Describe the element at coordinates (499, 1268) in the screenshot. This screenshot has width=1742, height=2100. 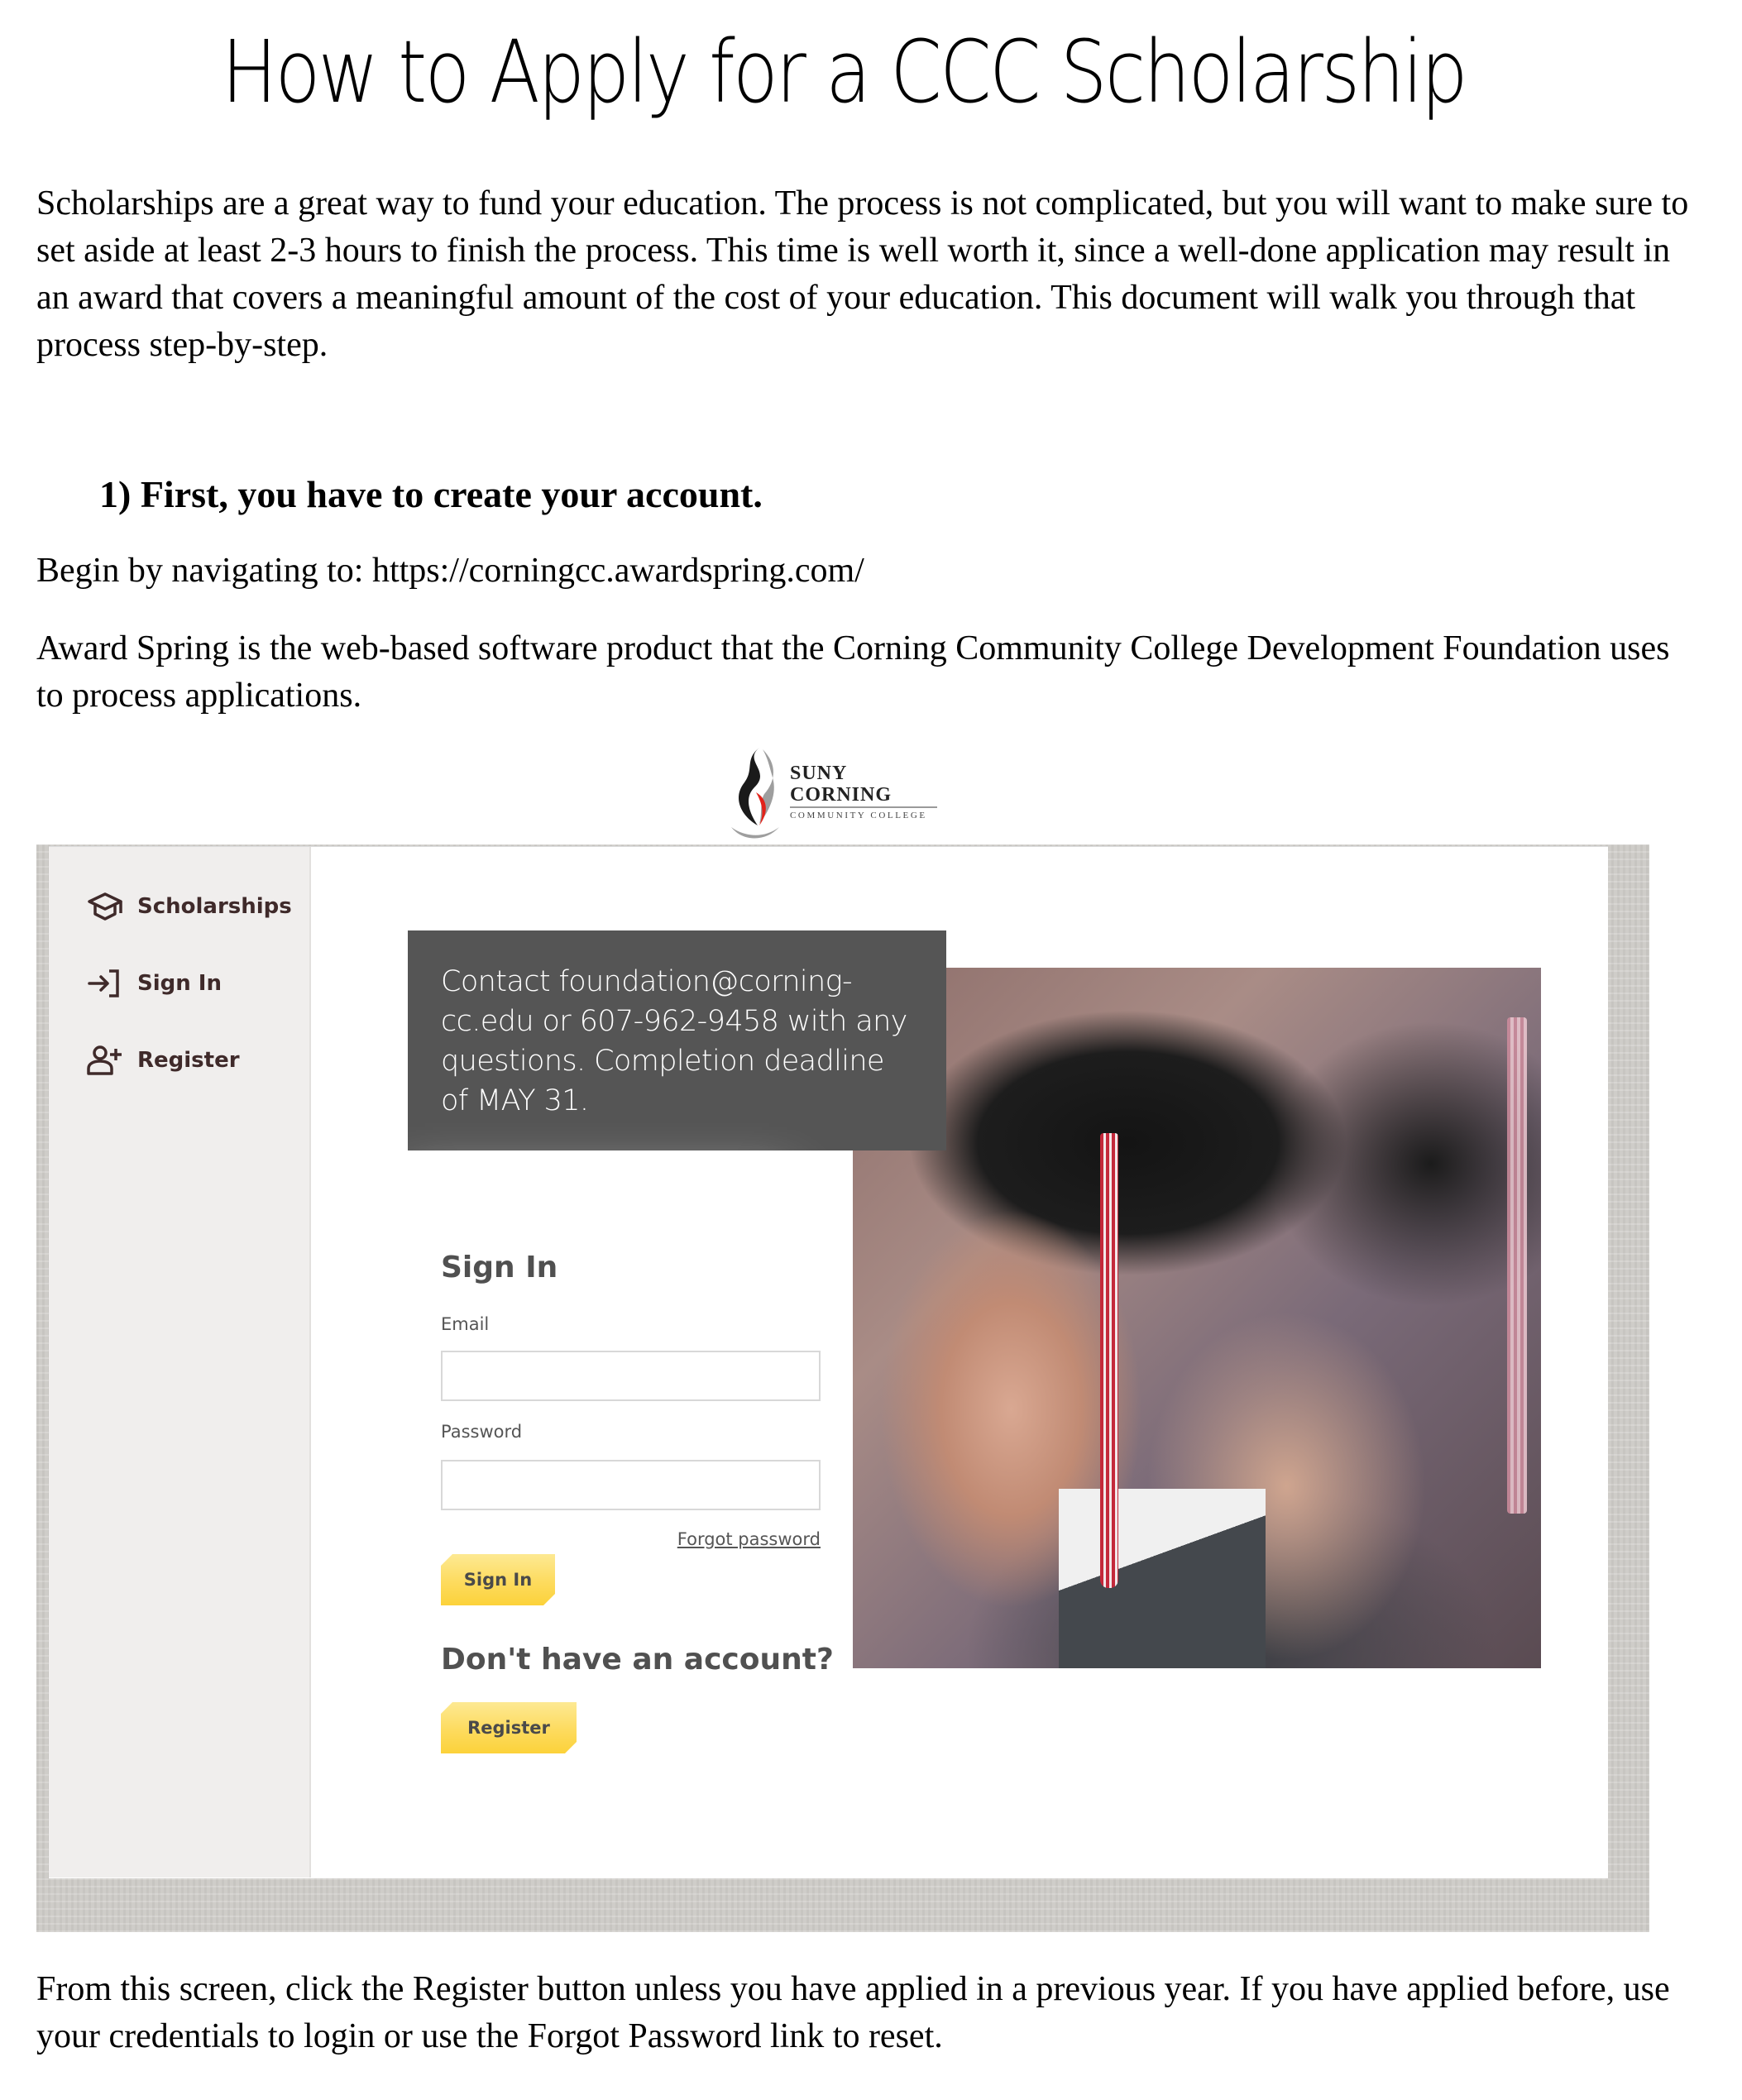
I see `sign-in-heading: Sign In` at that location.